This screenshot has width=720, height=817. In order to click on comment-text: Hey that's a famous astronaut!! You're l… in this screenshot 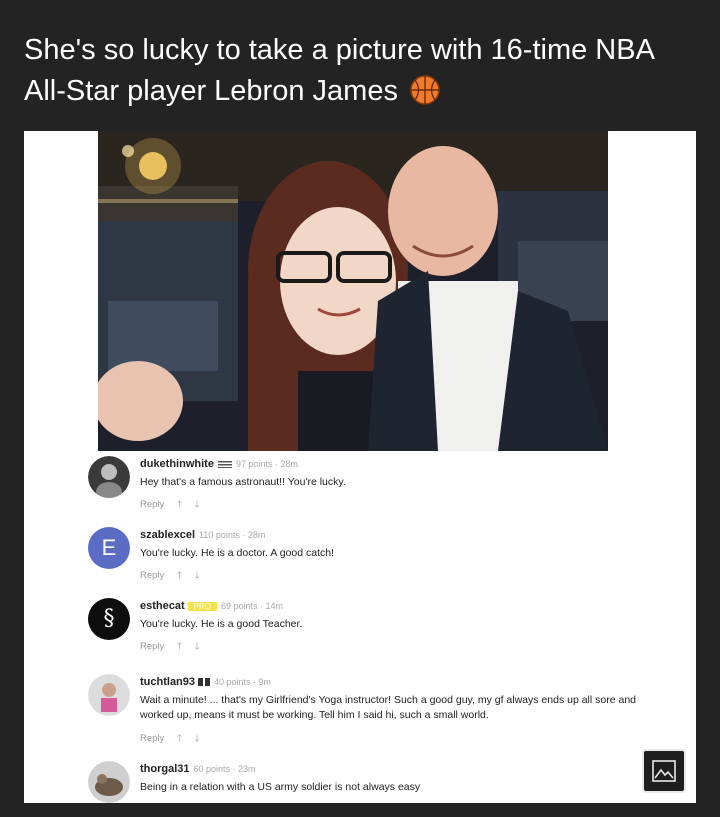, I will do `click(243, 482)`.